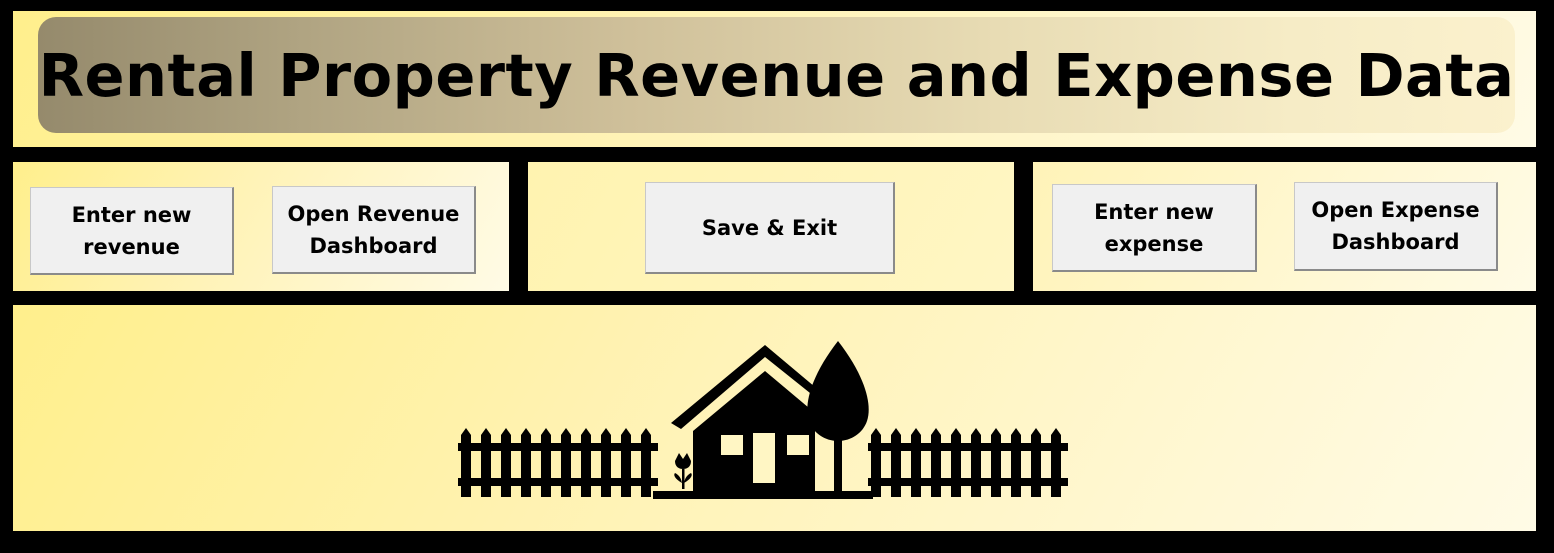 This screenshot has height=553, width=1554. I want to click on page-title: Rental Property Revenue and Expense Data, so click(776, 75).